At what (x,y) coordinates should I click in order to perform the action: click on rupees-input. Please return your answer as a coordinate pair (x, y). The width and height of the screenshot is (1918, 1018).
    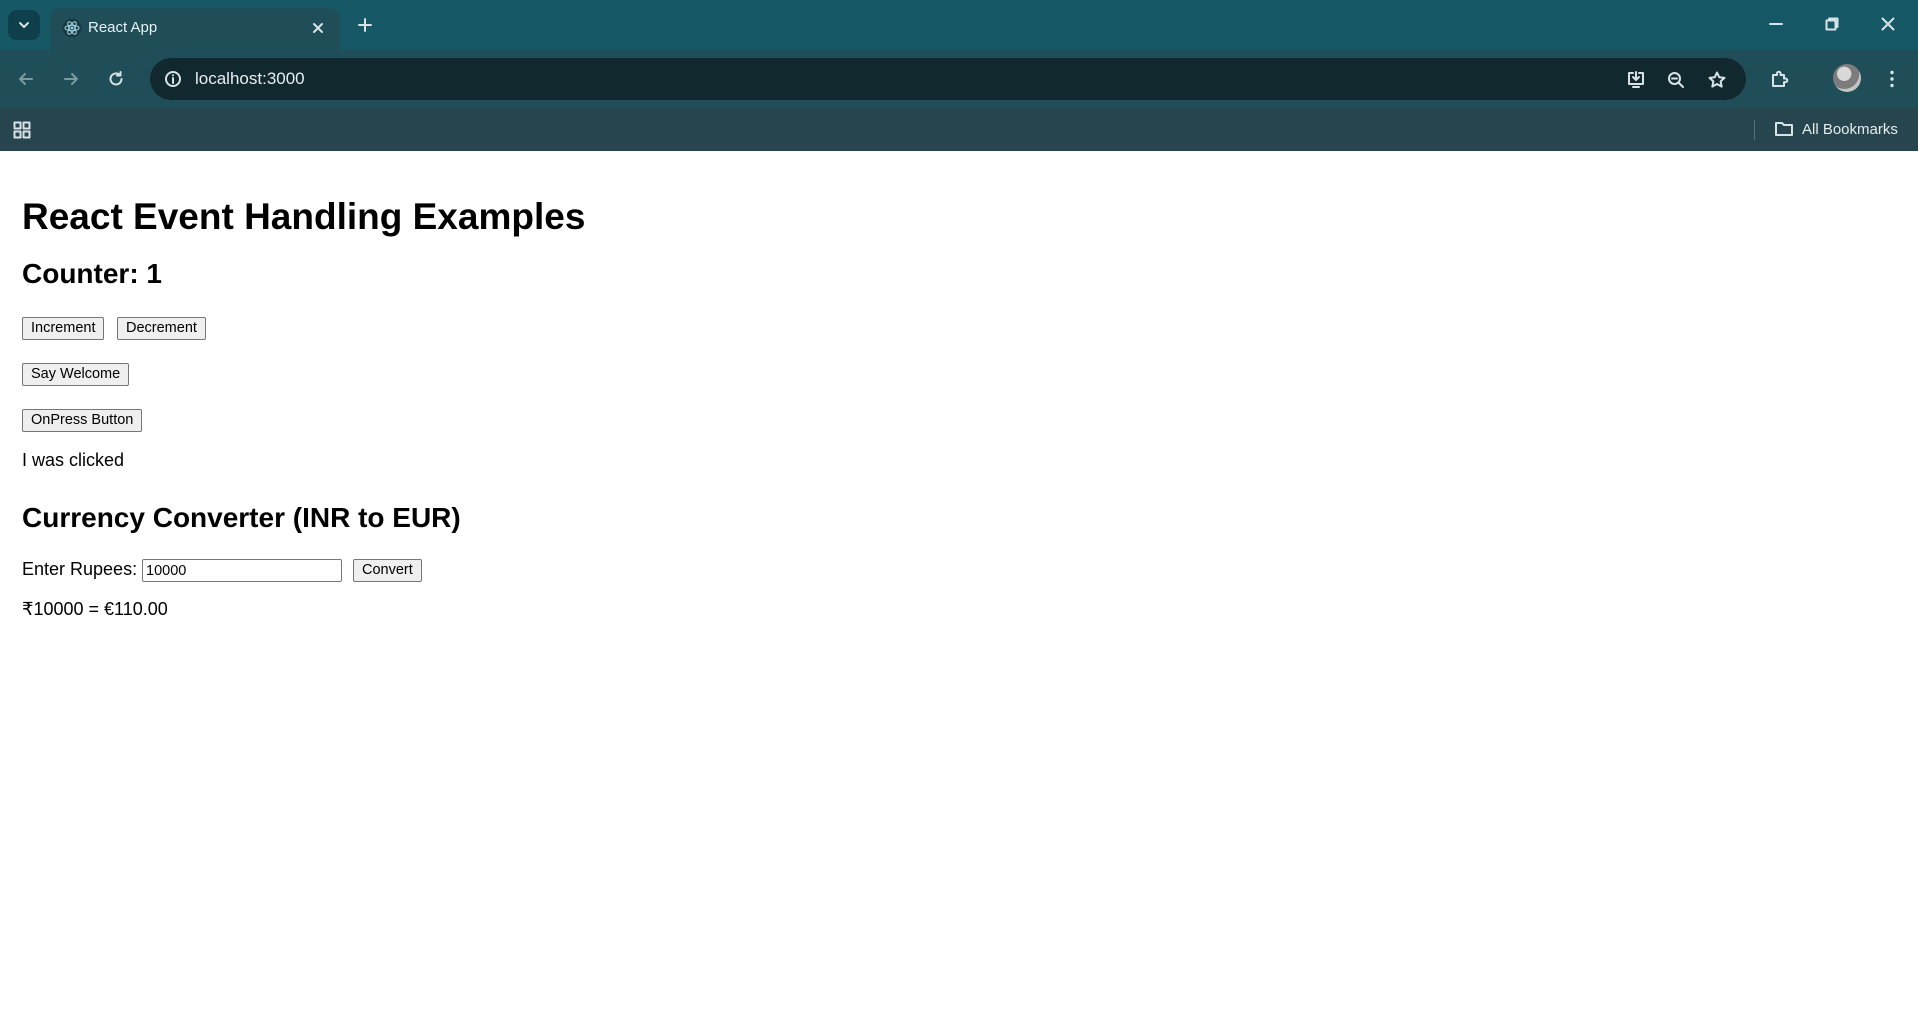
    Looking at the image, I should click on (242, 570).